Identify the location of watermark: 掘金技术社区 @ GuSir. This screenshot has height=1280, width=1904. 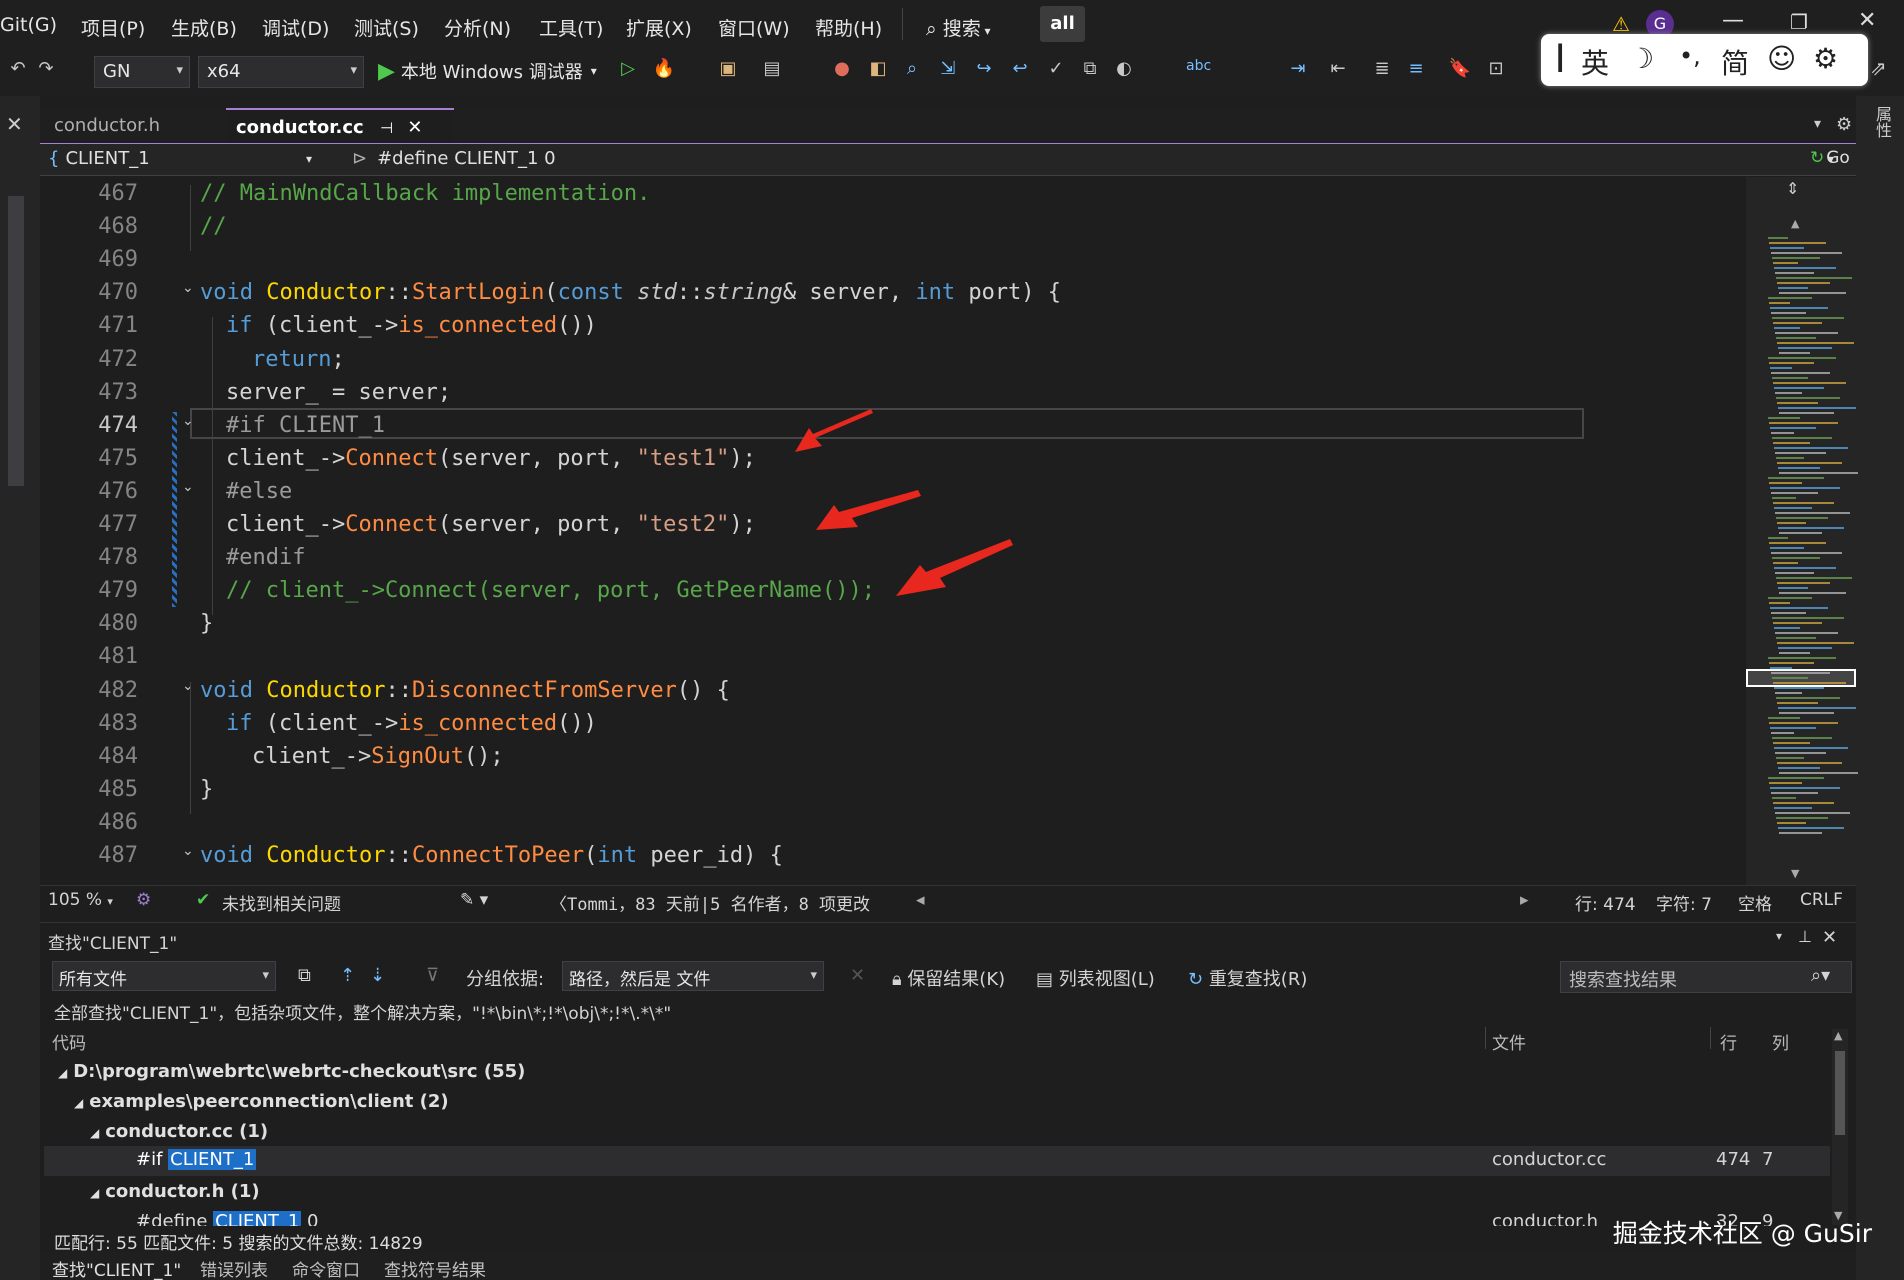
(1742, 1233).